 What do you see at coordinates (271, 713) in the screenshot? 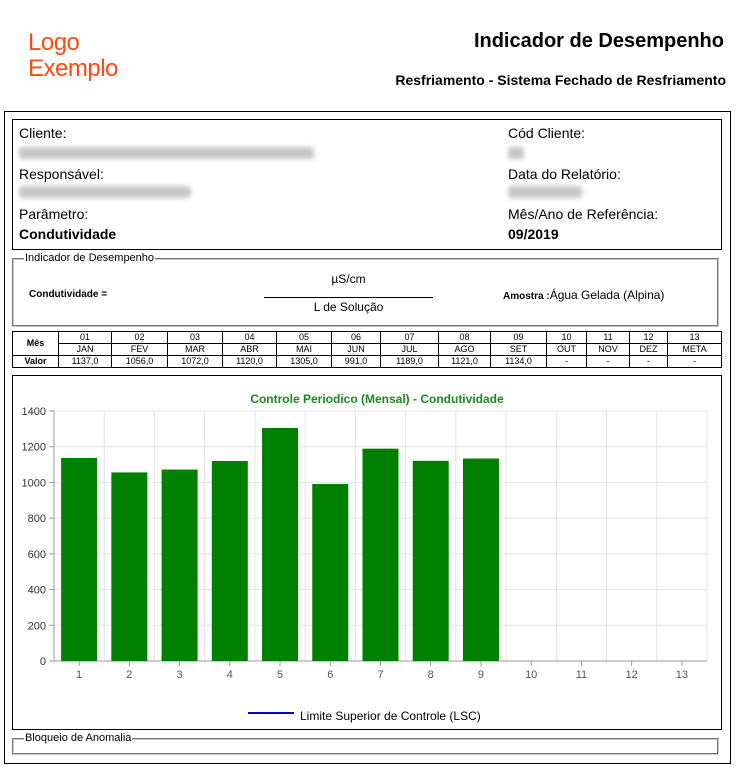
I see `lsc-legend-line` at bounding box center [271, 713].